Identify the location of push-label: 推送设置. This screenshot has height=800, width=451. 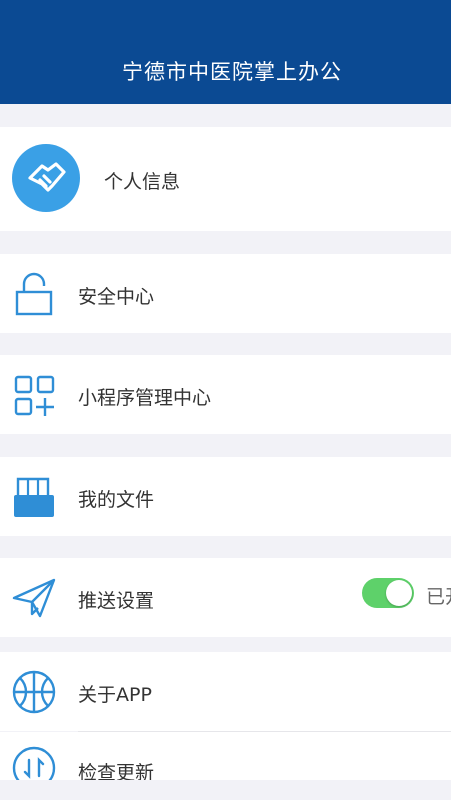
(116, 601).